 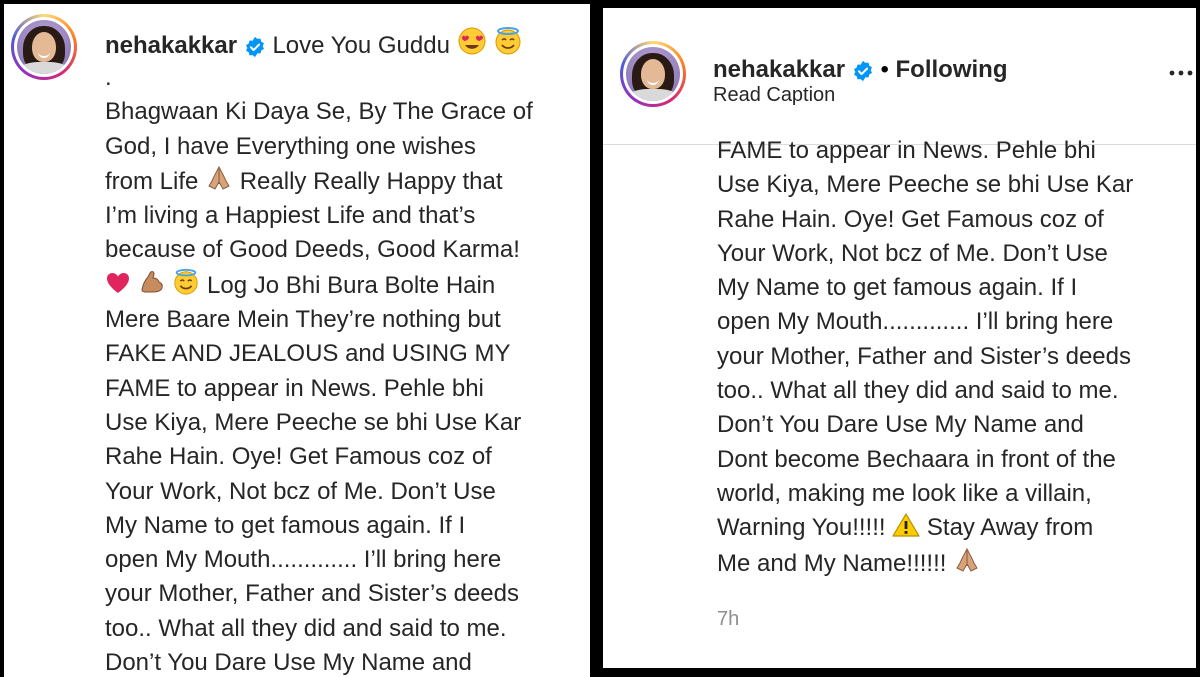 I want to click on caption-line: Warning You!!!!! Stay Away from, so click(x=952, y=528).